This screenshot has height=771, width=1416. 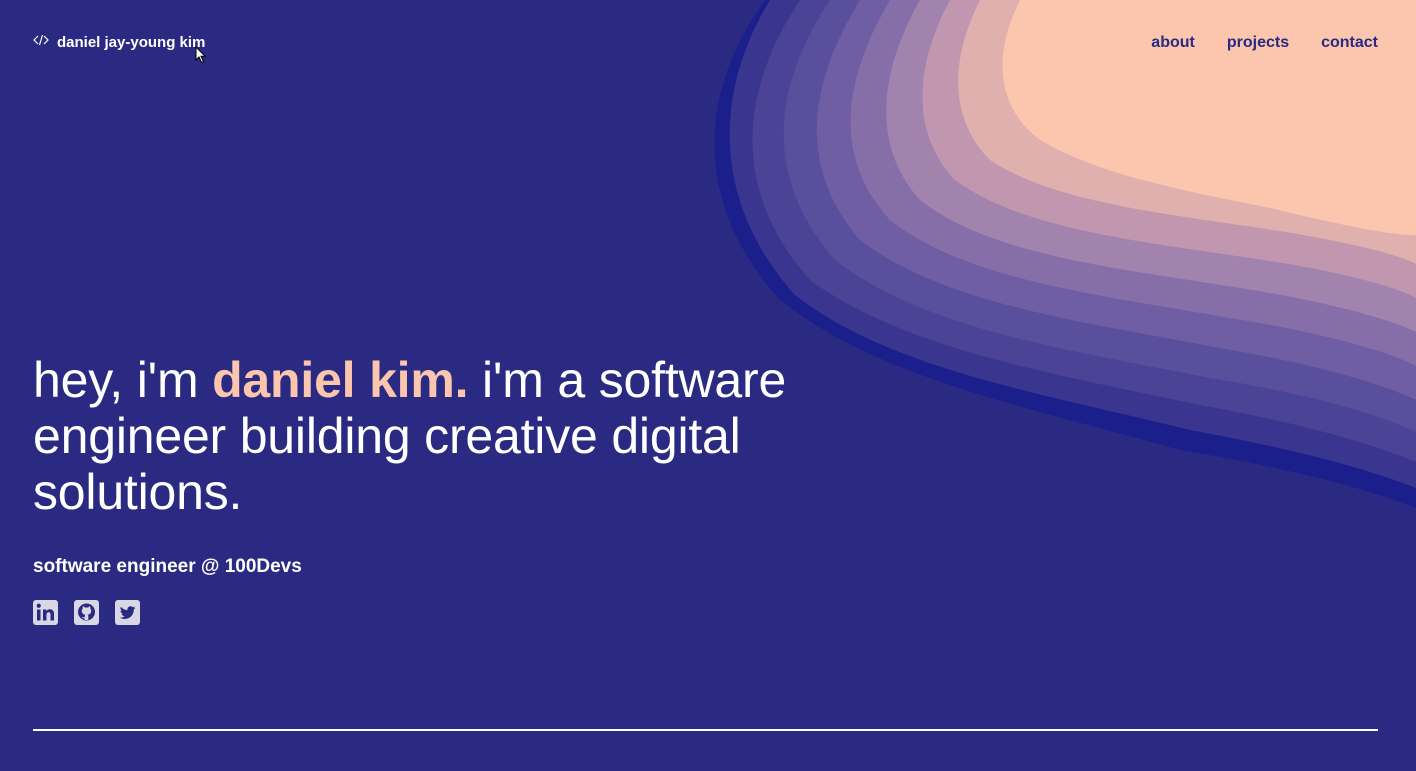 I want to click on twitter-icon, so click(x=127, y=612).